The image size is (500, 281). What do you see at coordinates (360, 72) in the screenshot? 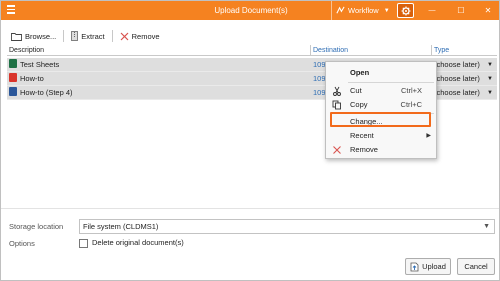
I see `menu-item-open-label: Open` at bounding box center [360, 72].